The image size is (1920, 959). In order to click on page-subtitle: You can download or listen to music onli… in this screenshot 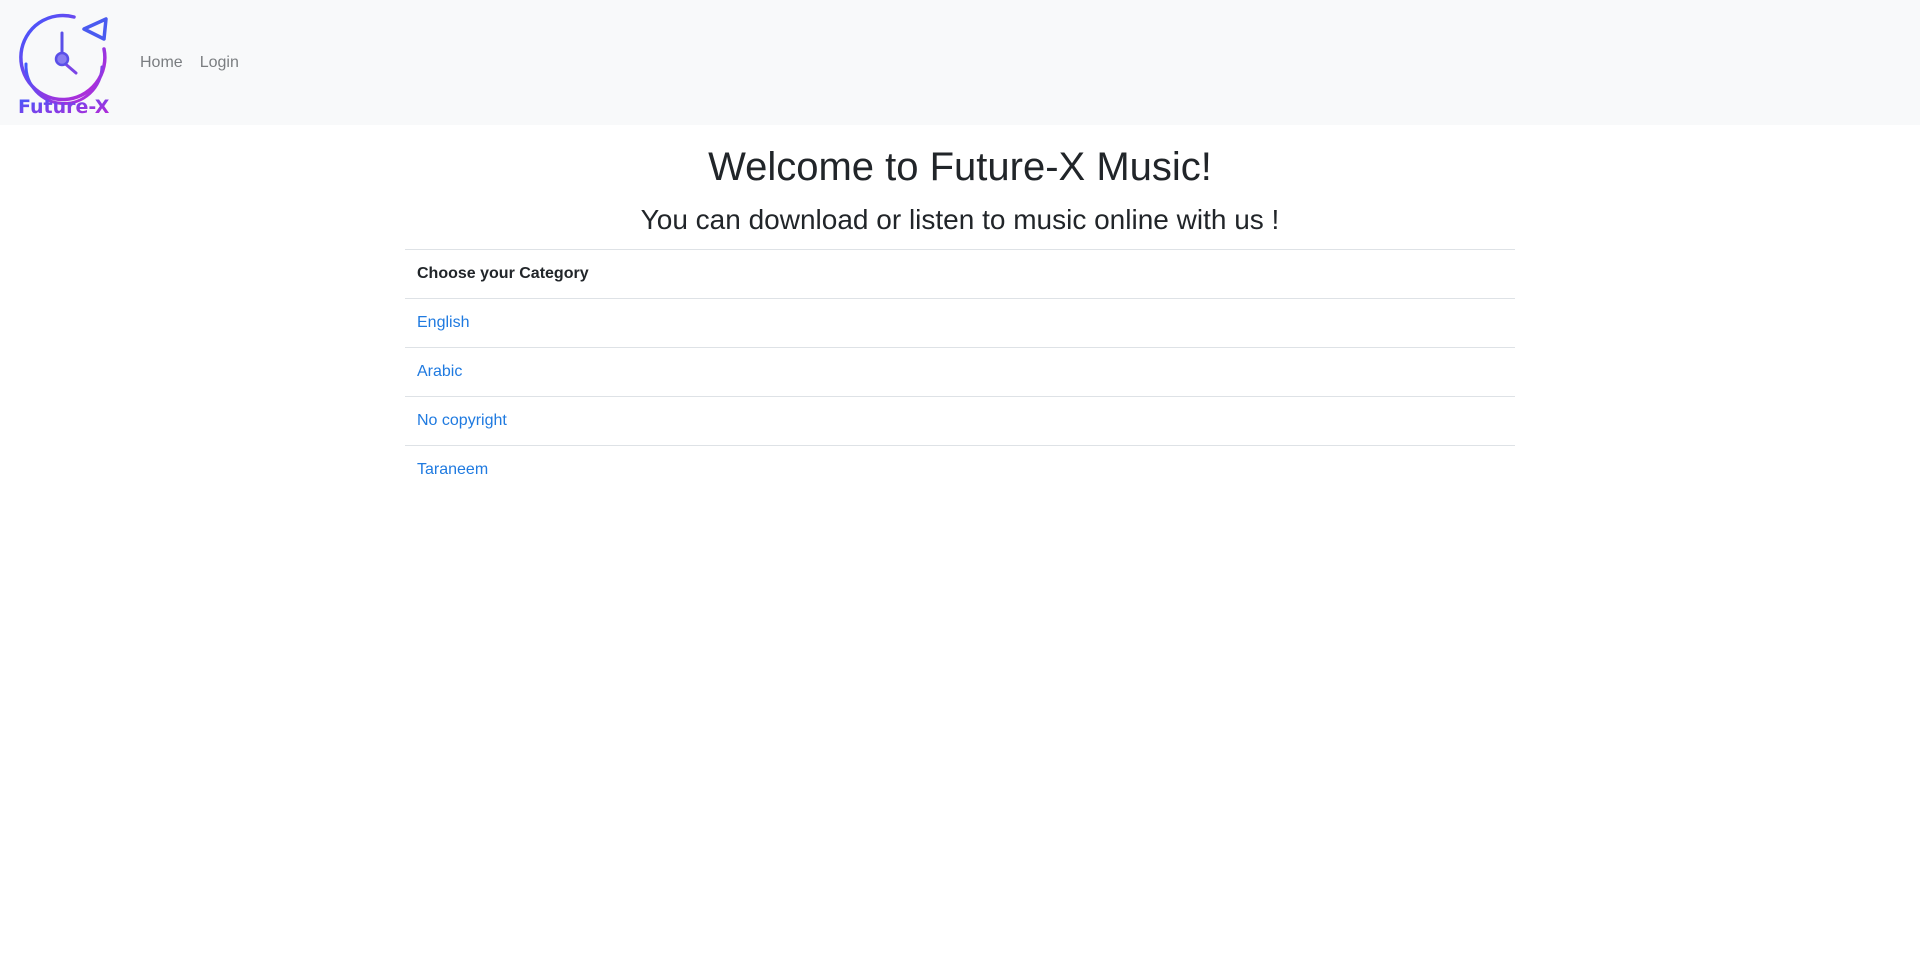, I will do `click(960, 219)`.